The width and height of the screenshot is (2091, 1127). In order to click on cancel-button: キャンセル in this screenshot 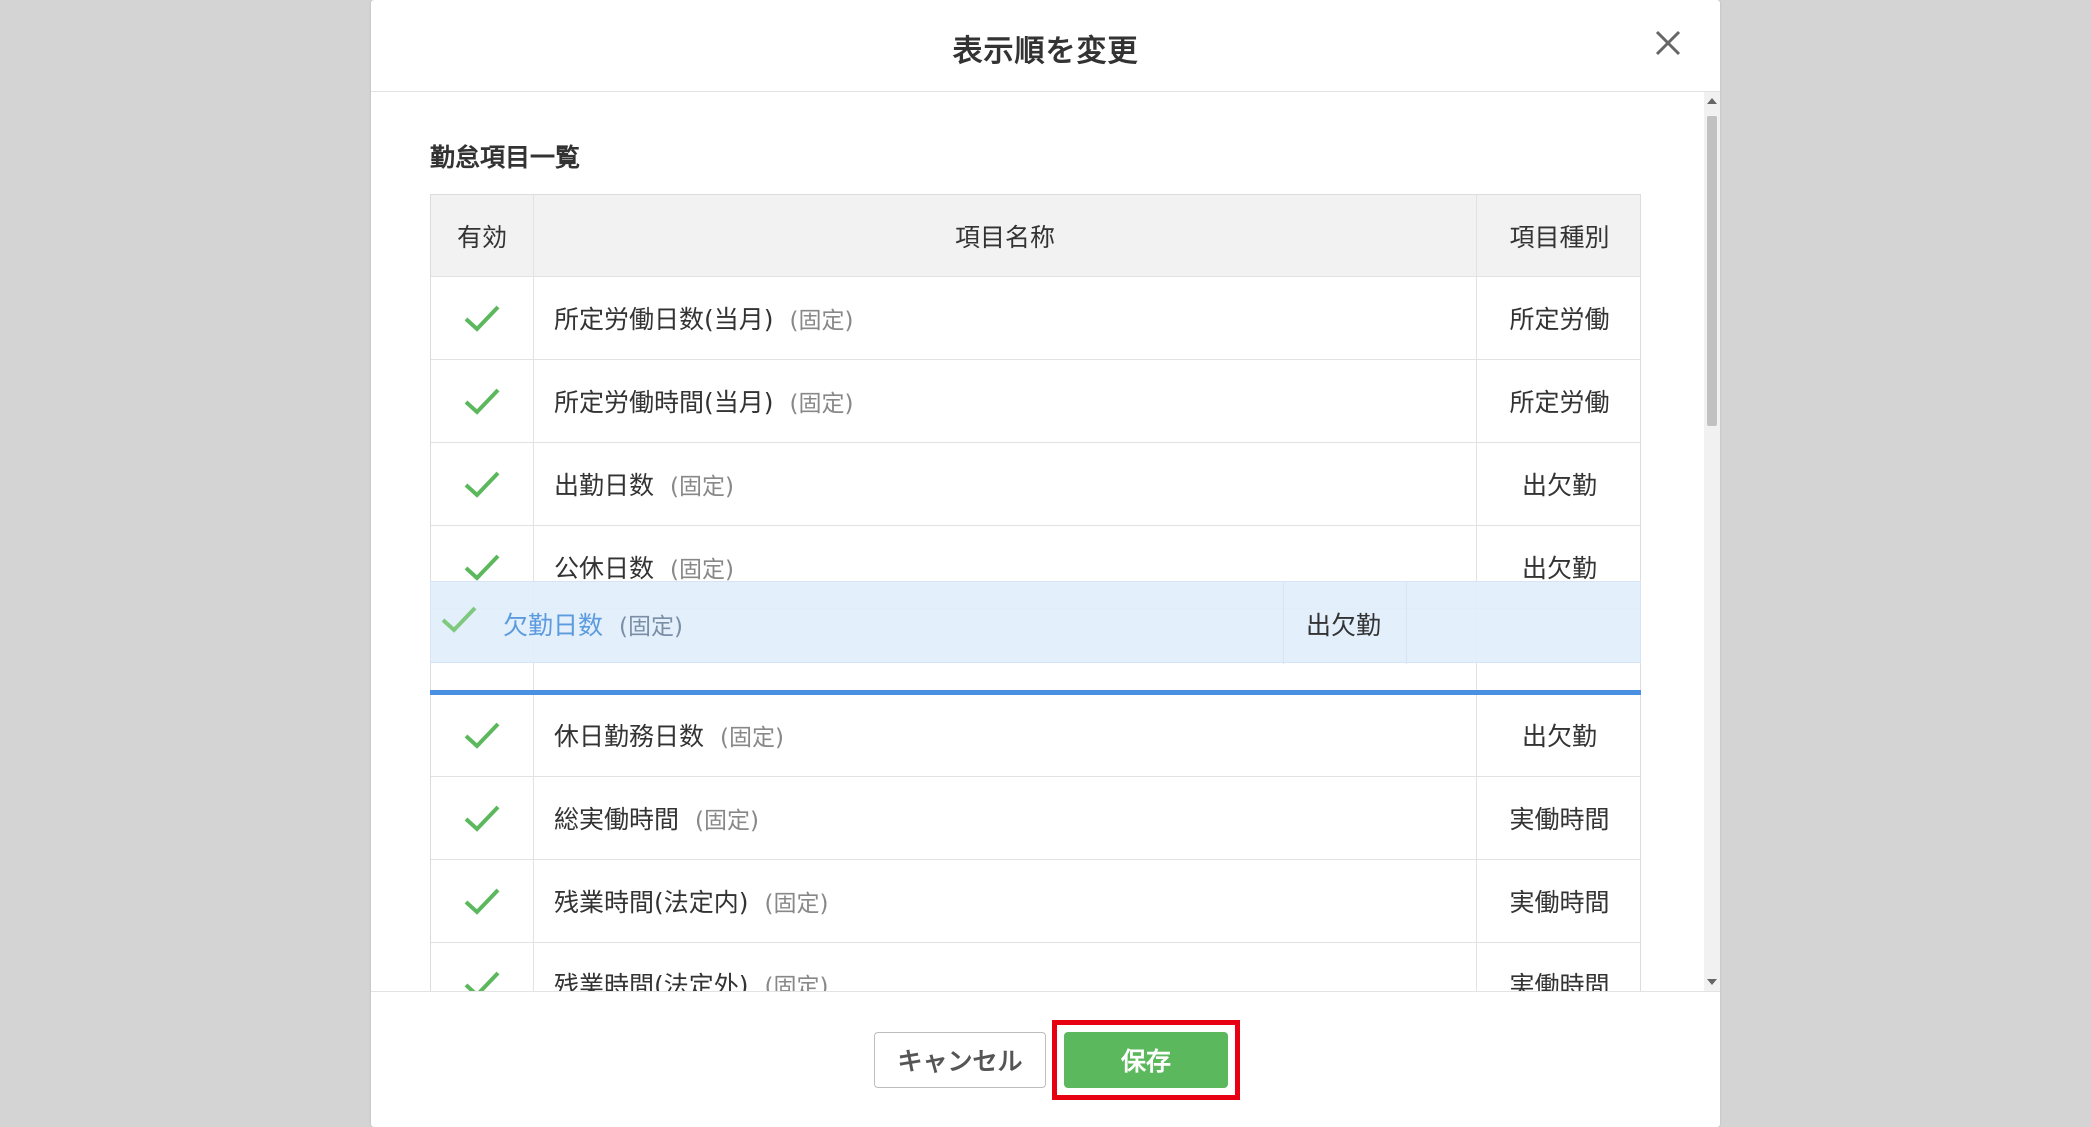, I will do `click(960, 1060)`.